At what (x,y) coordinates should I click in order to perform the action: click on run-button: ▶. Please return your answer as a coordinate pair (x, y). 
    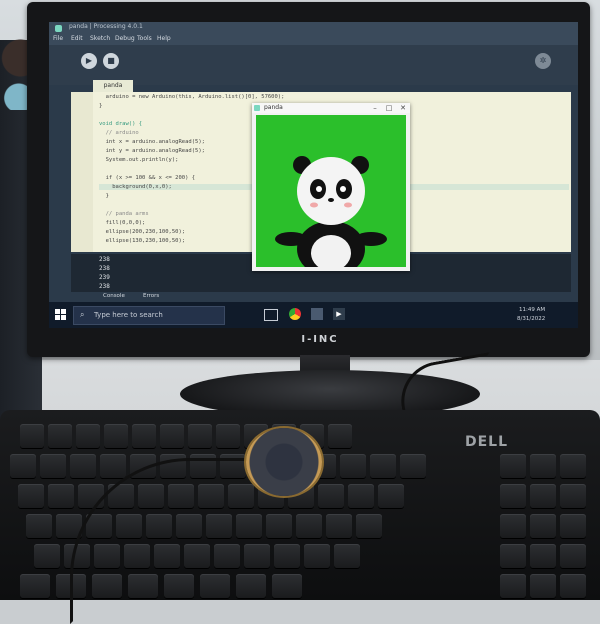
    Looking at the image, I should click on (89, 61).